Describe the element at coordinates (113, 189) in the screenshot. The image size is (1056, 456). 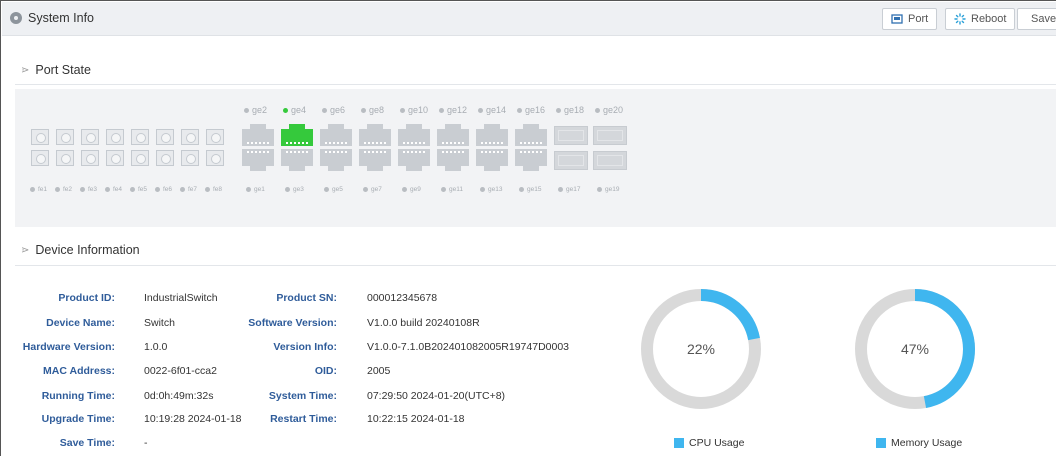
I see `port-label: fe4` at that location.